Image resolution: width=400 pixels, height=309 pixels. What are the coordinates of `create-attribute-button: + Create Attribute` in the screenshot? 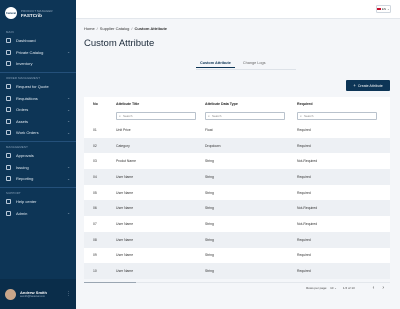 It's located at (368, 85).